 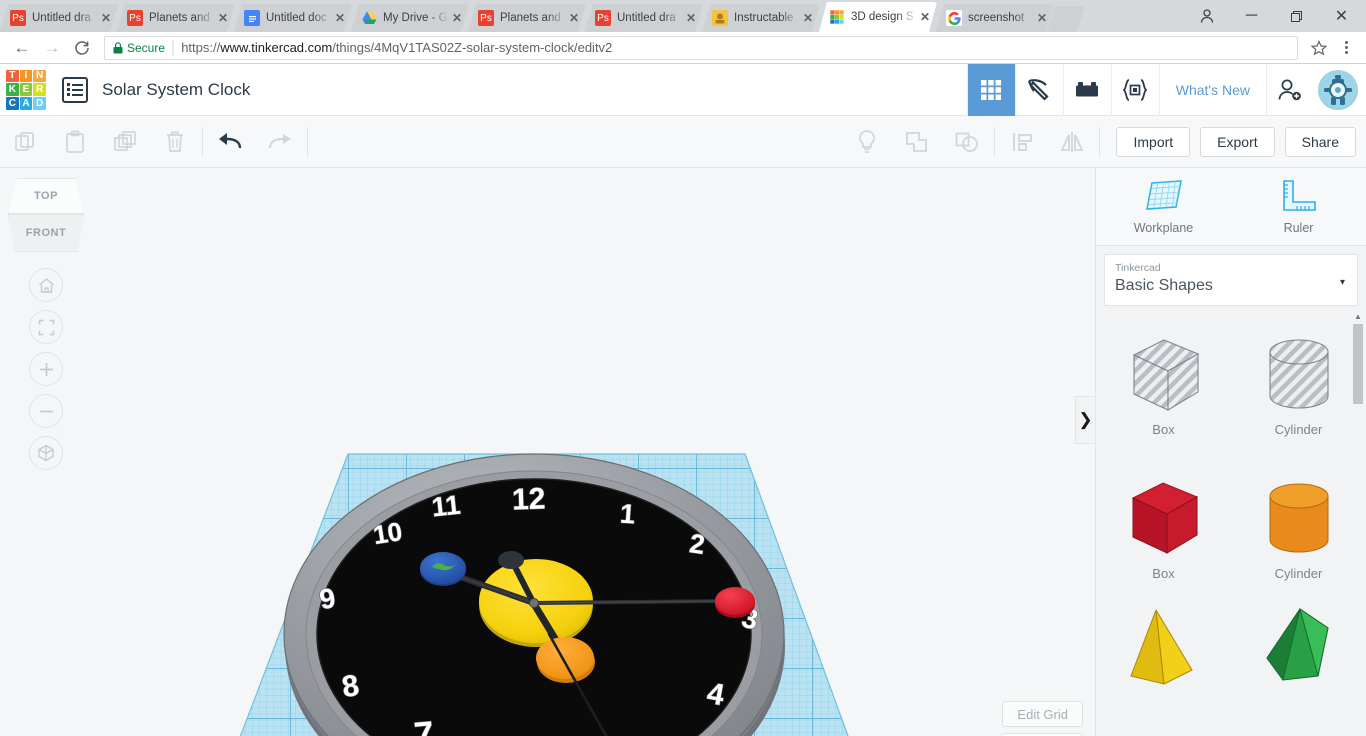 What do you see at coordinates (230, 142) in the screenshot?
I see `undo-icon` at bounding box center [230, 142].